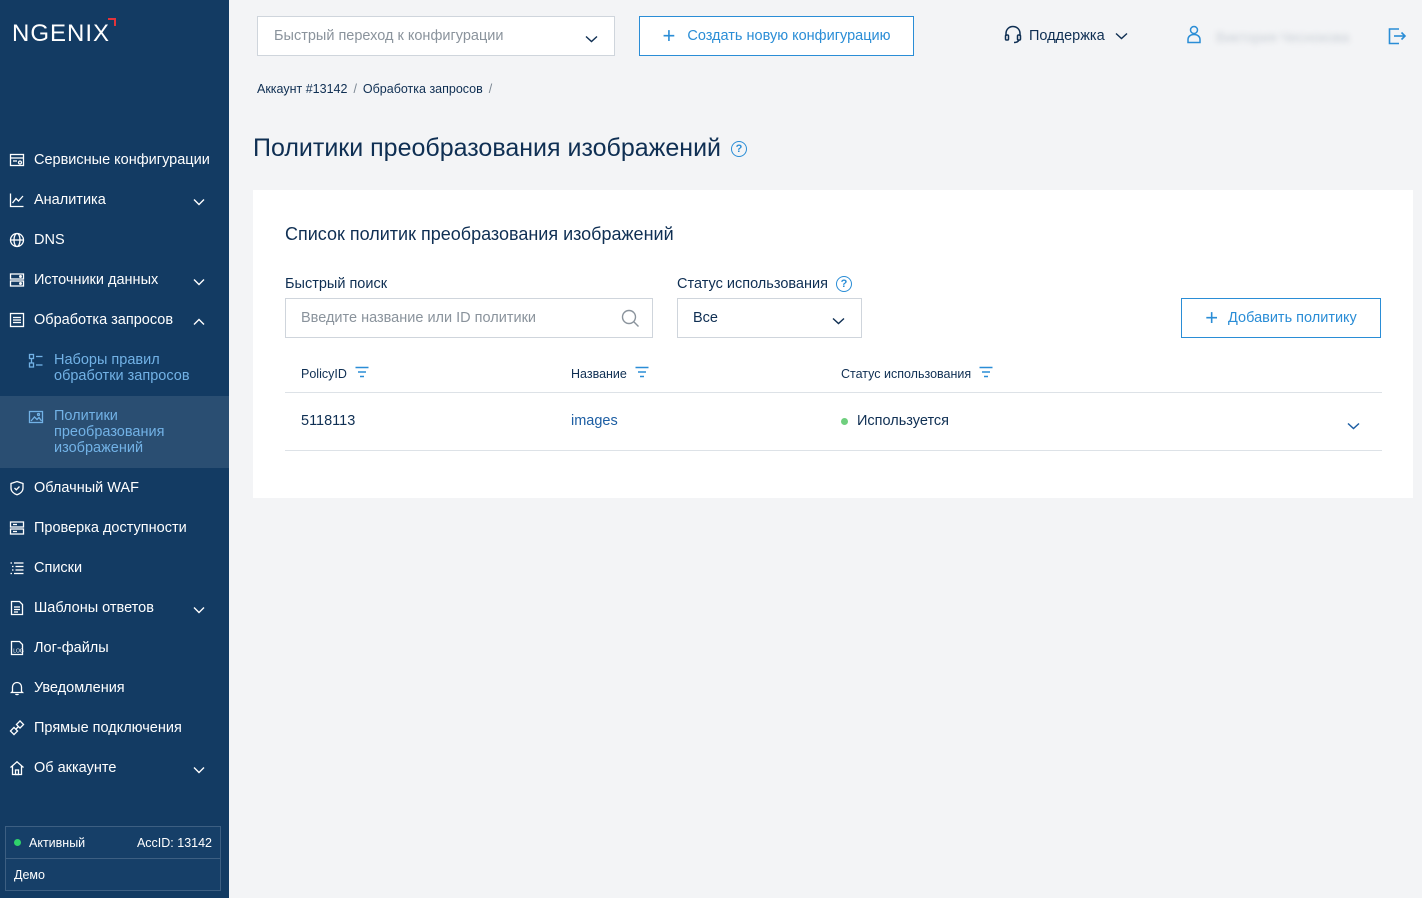 The width and height of the screenshot is (1422, 898). I want to click on breadcrumb: Аккаунт #13142 / Обработка запросов /, so click(374, 89).